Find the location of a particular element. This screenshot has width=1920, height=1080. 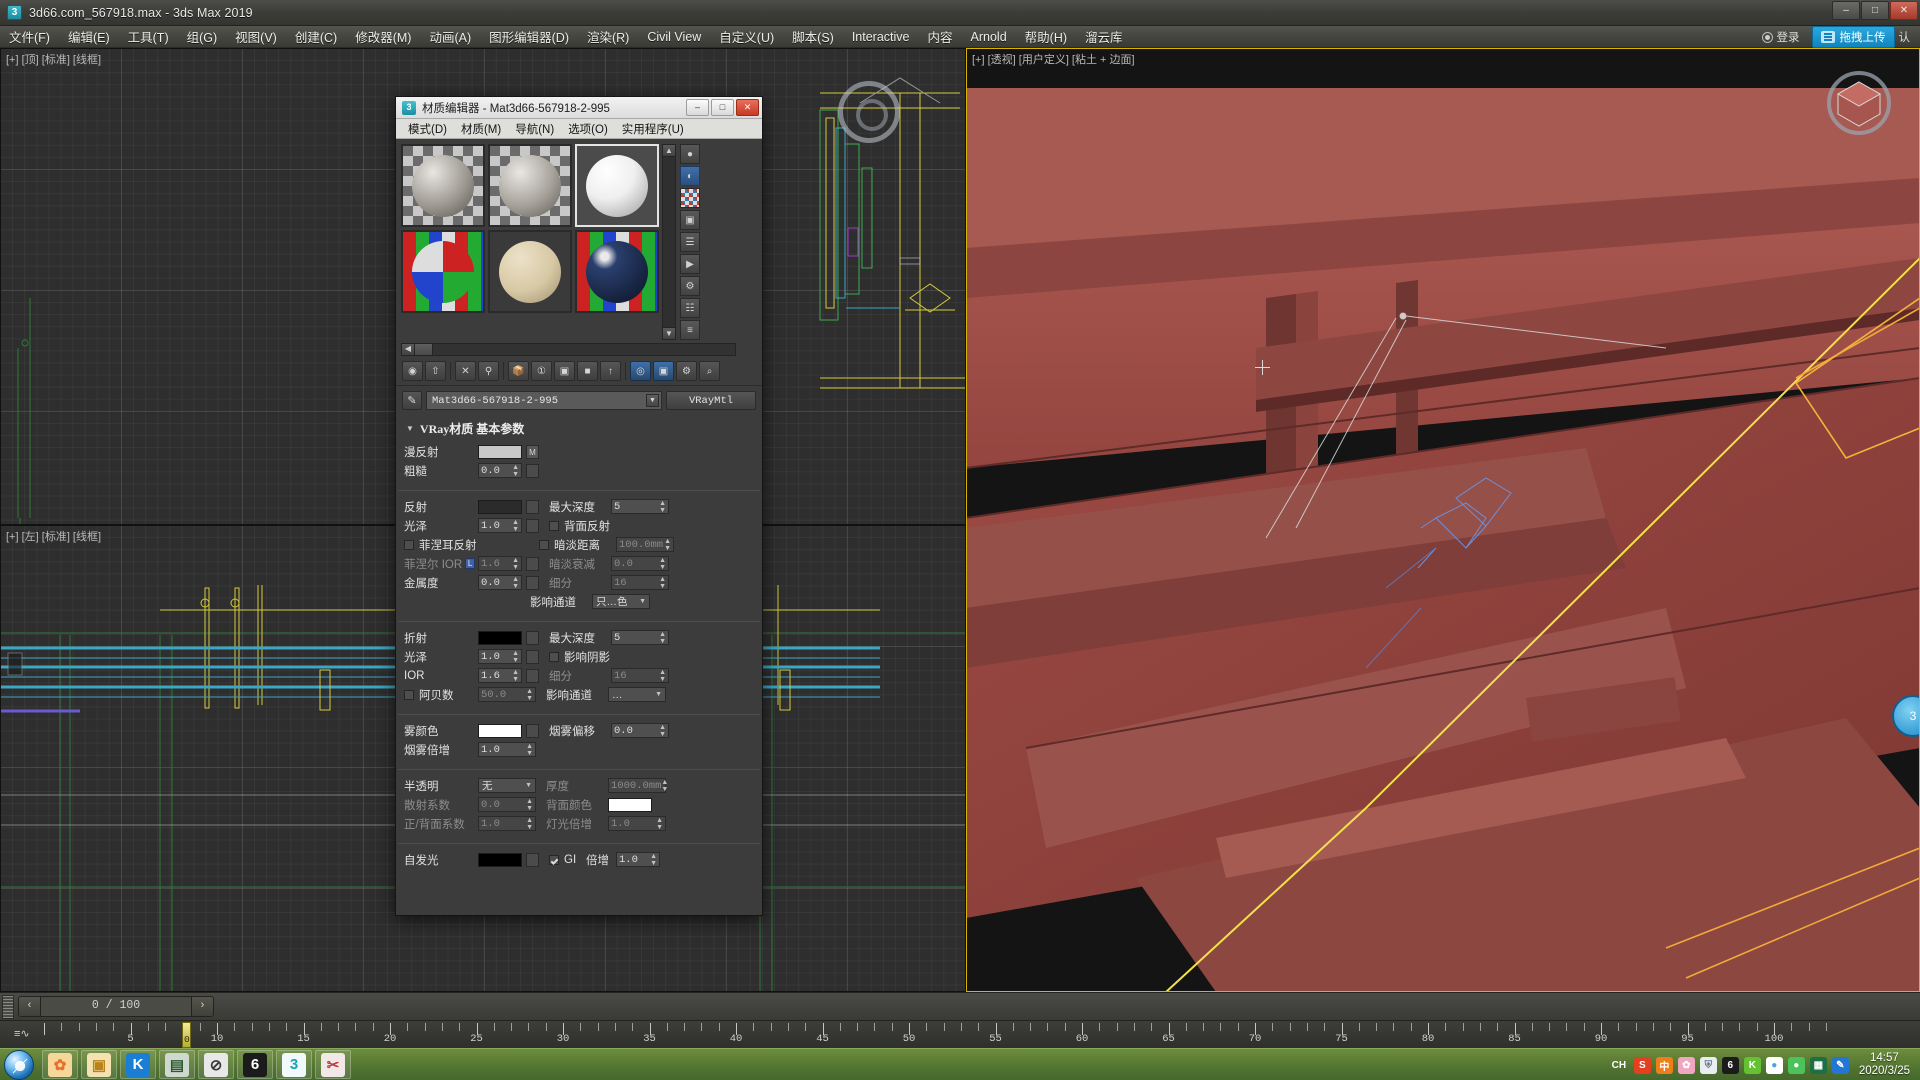

menu-scripting: 脚本(S) is located at coordinates (813, 36).